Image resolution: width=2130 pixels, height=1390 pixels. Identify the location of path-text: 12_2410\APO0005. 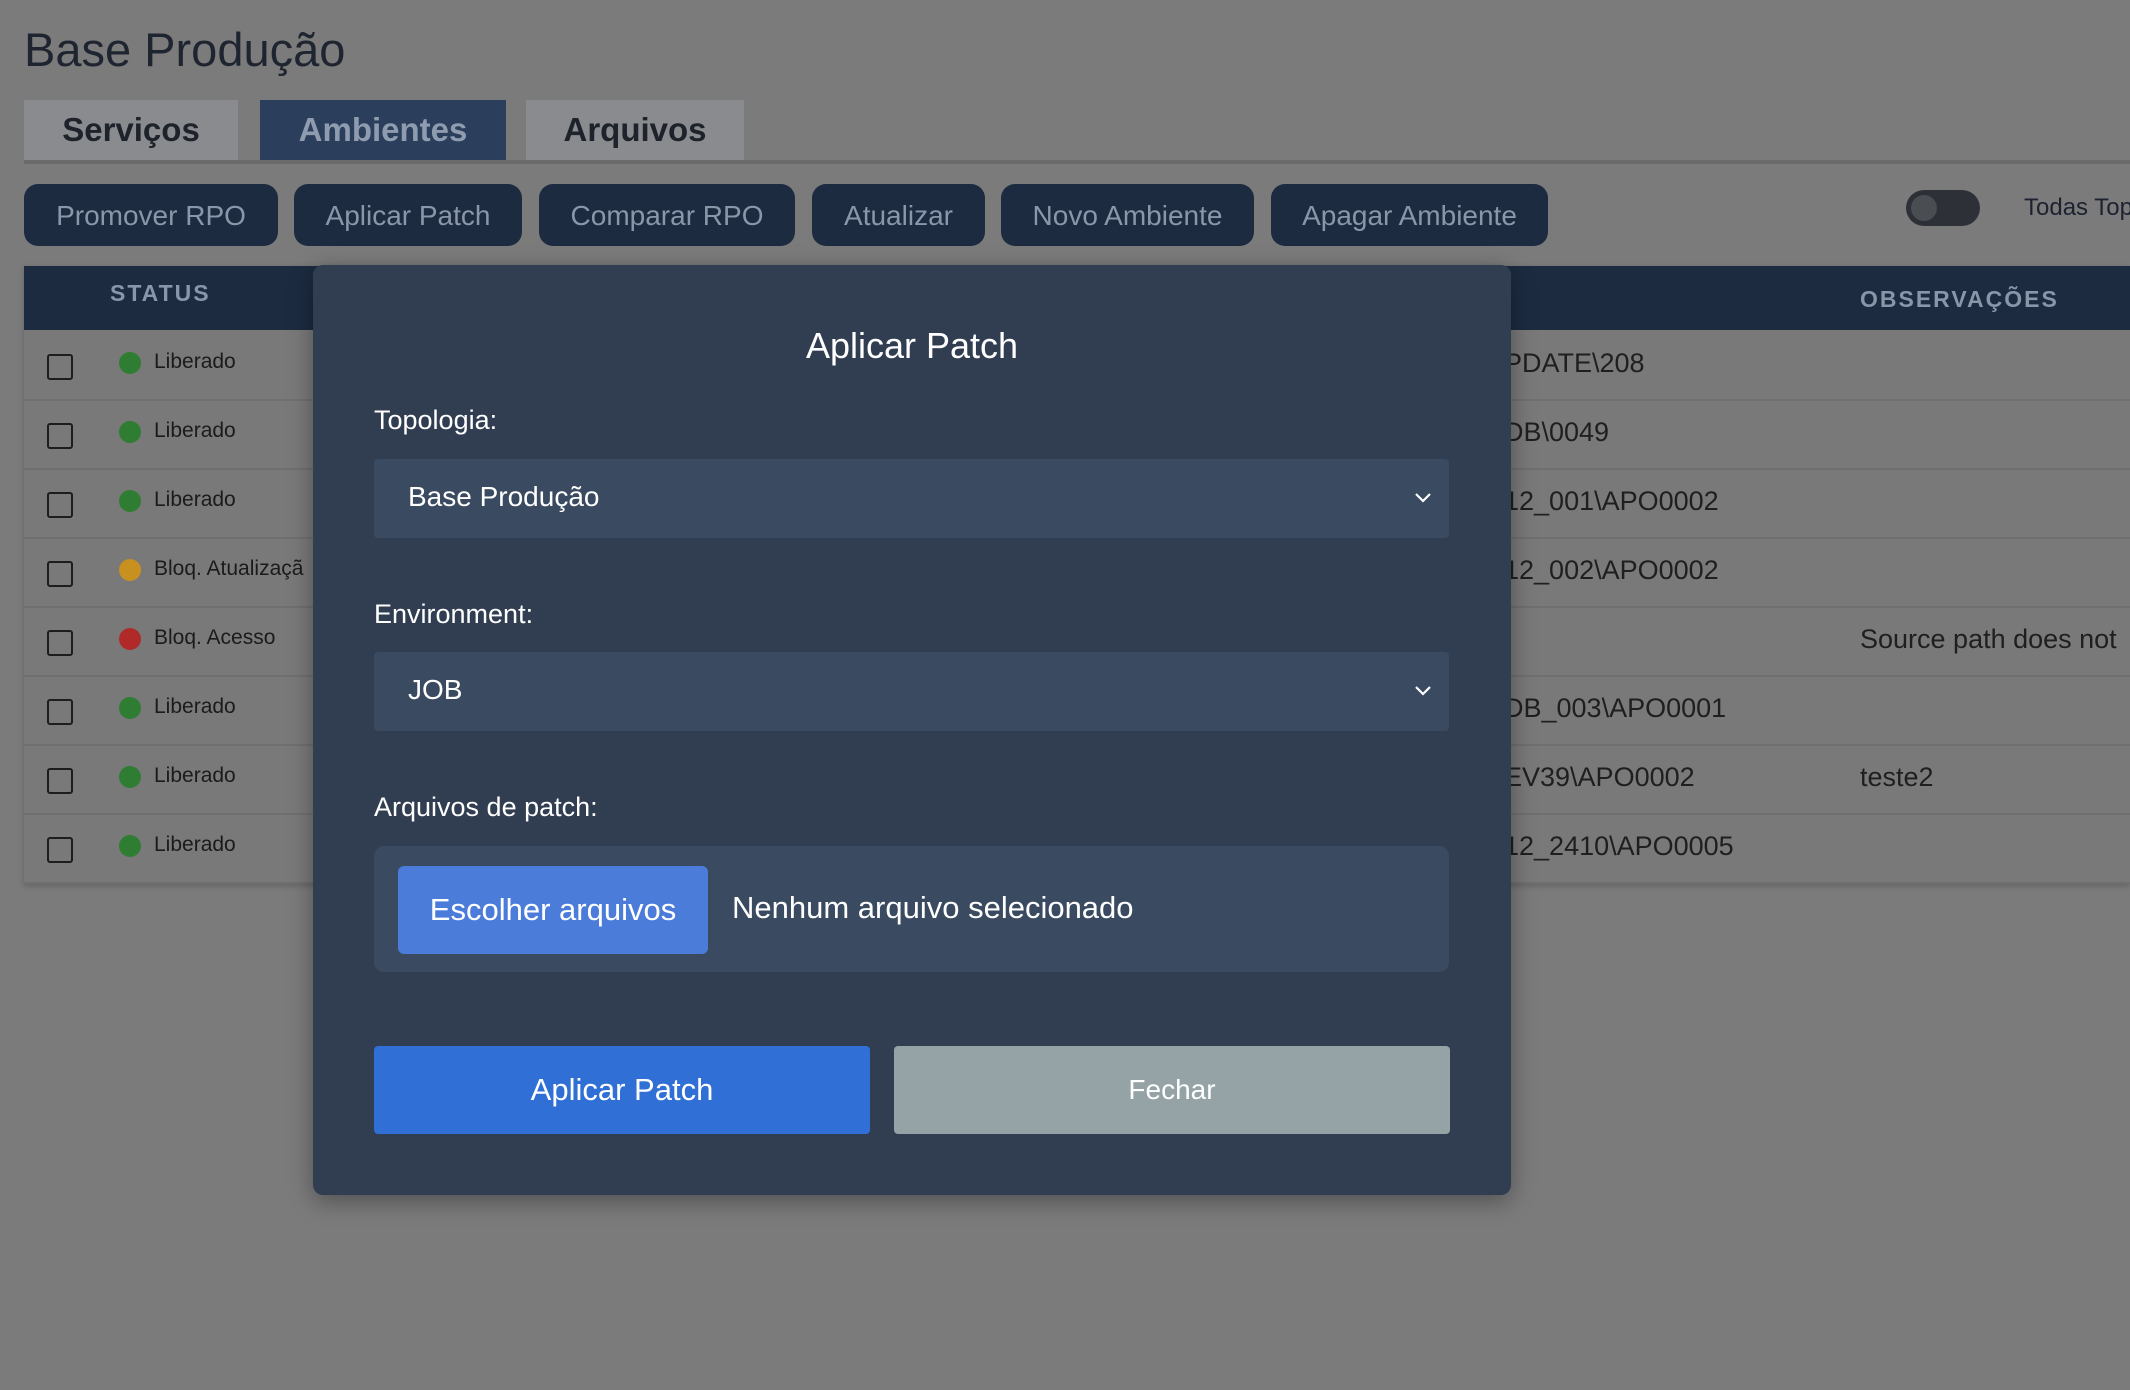
(1619, 846).